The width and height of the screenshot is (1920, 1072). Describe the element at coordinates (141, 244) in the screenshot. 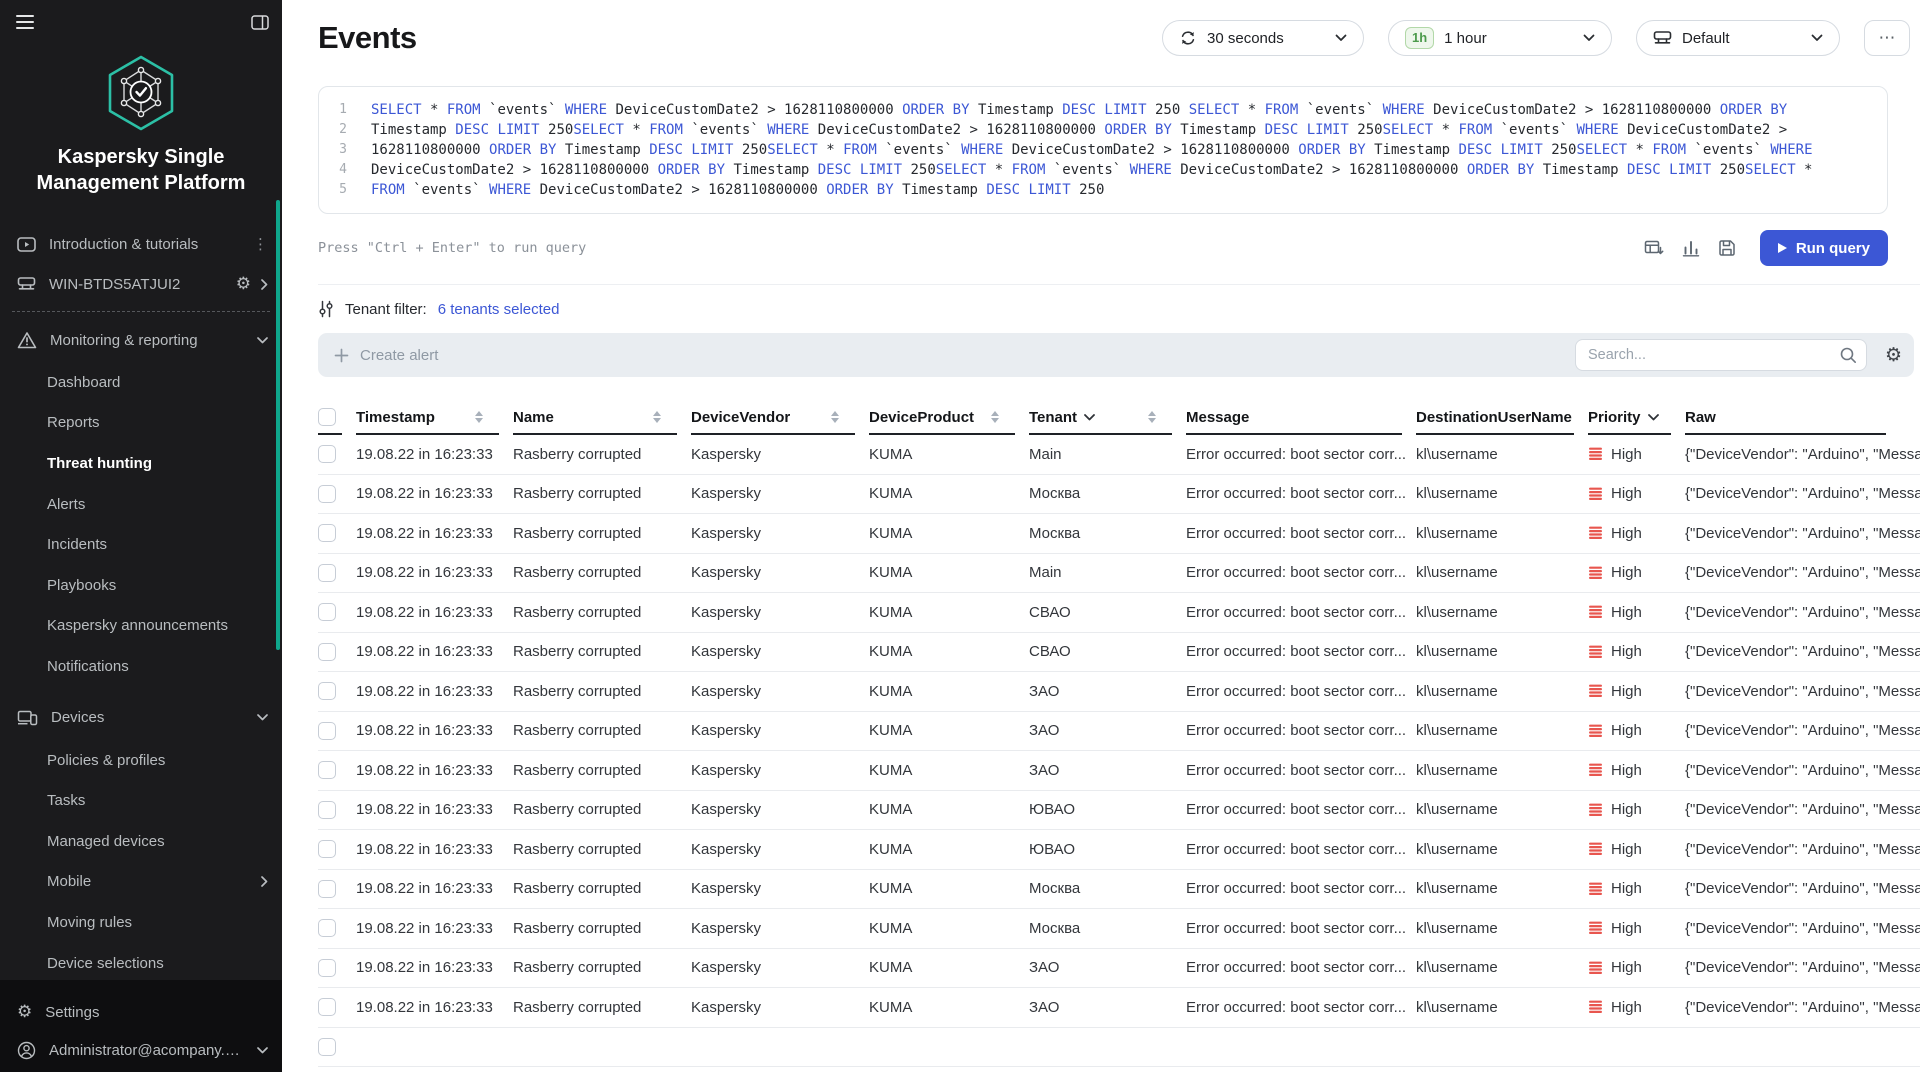

I see `sidebar-item-introduction-tutorials: Introduction & tutorials ⋮` at that location.